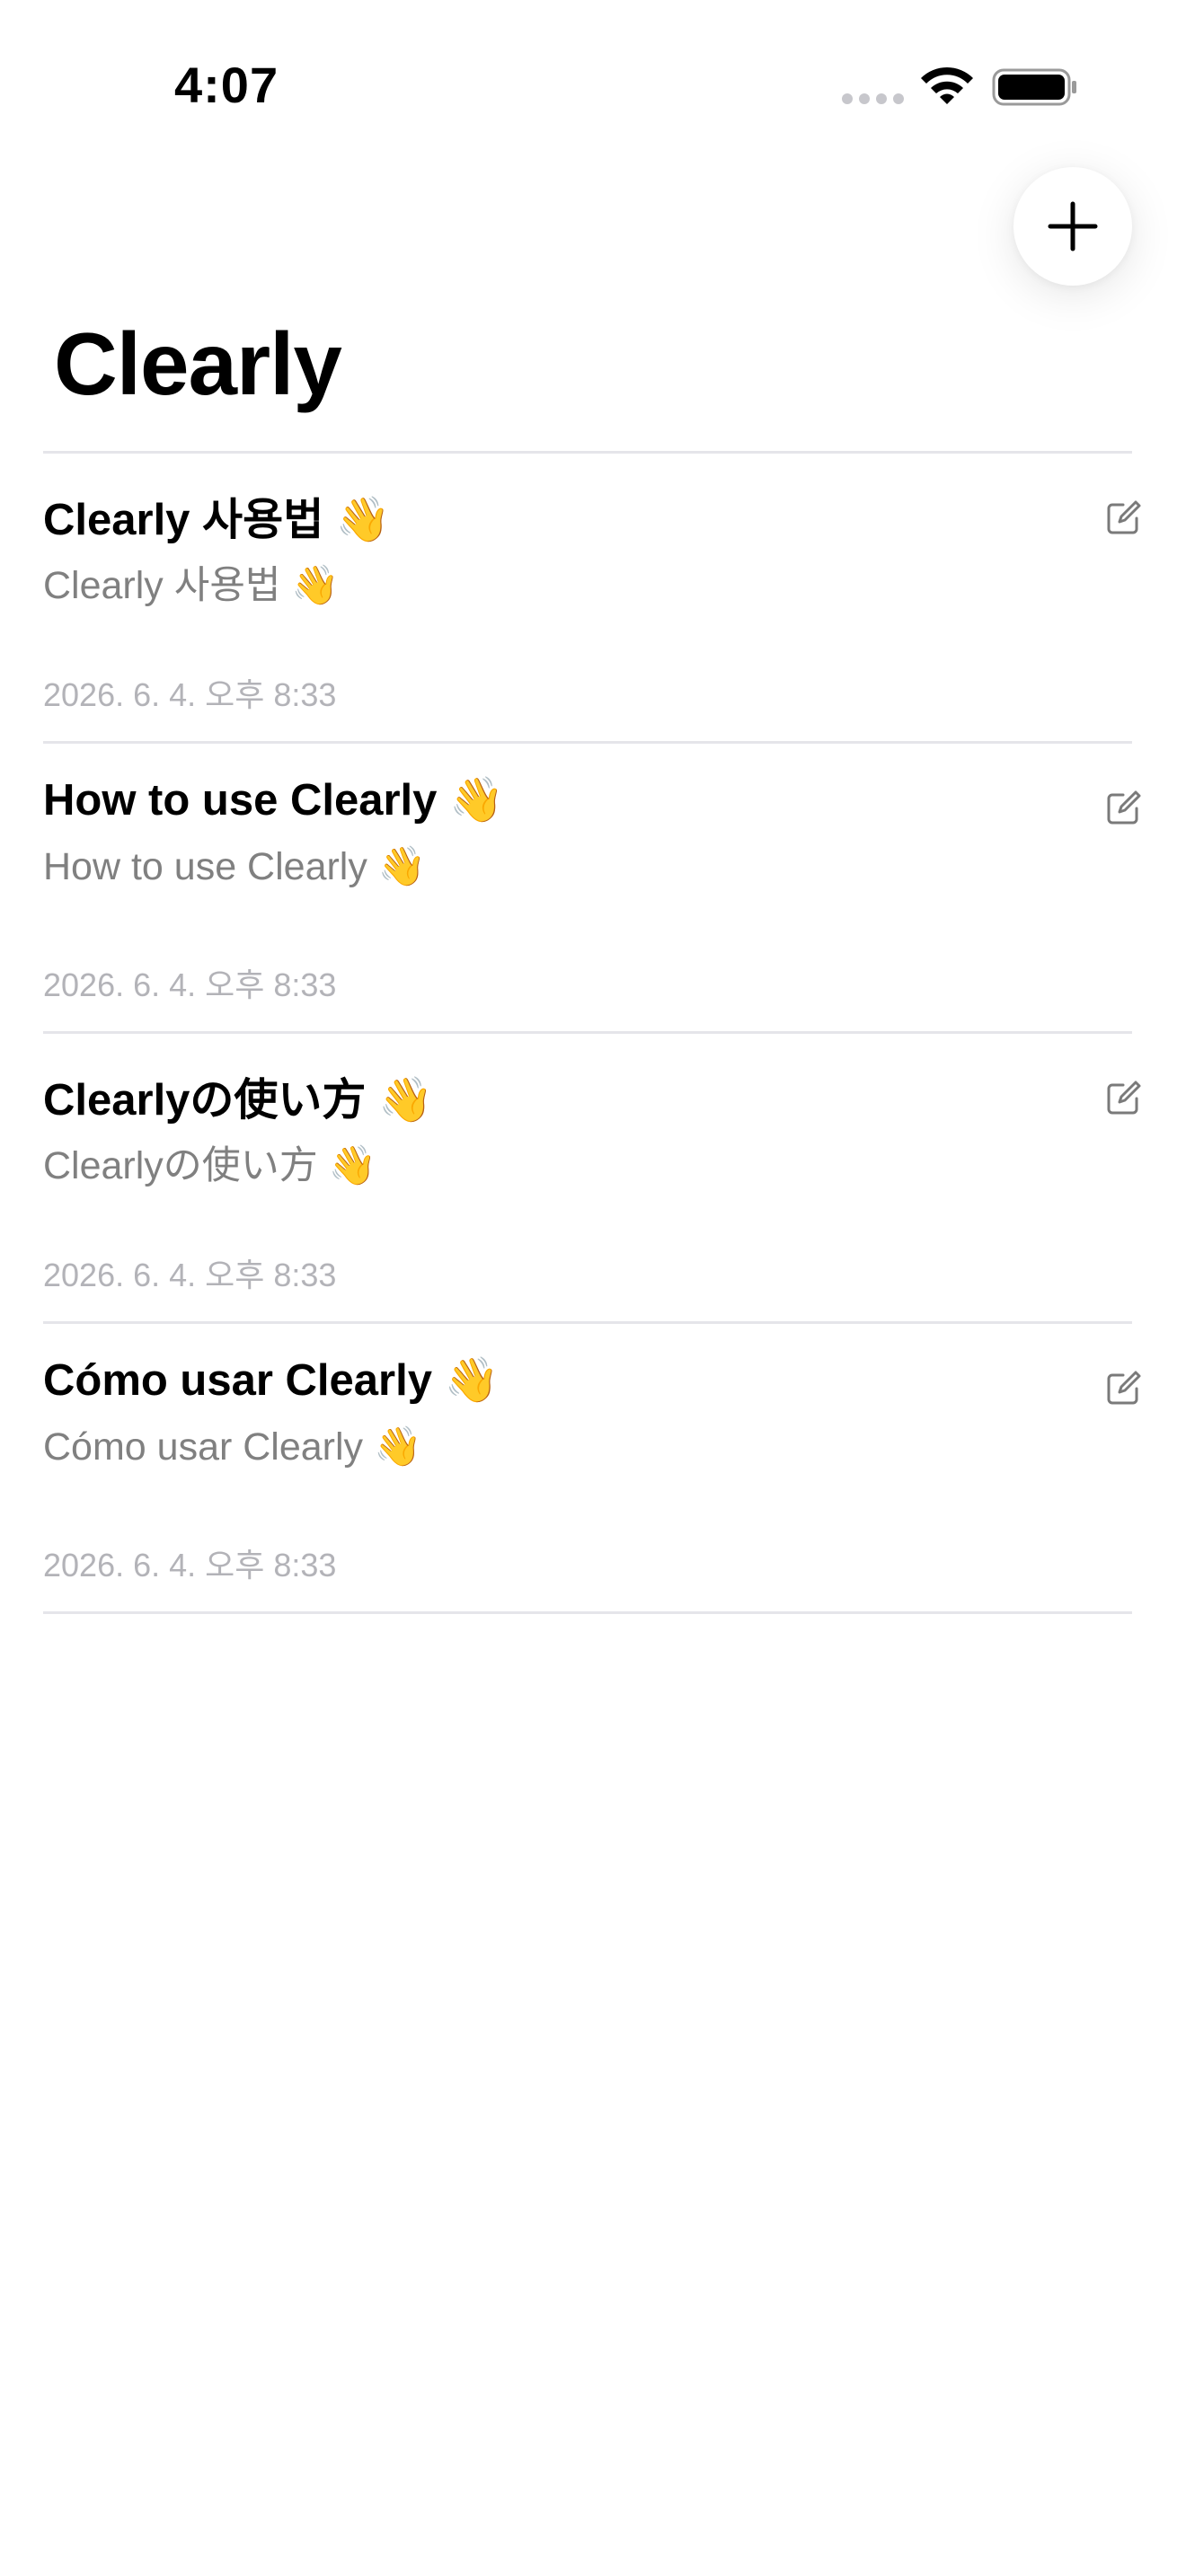  What do you see at coordinates (226, 85) in the screenshot?
I see `status-time: 4:07` at bounding box center [226, 85].